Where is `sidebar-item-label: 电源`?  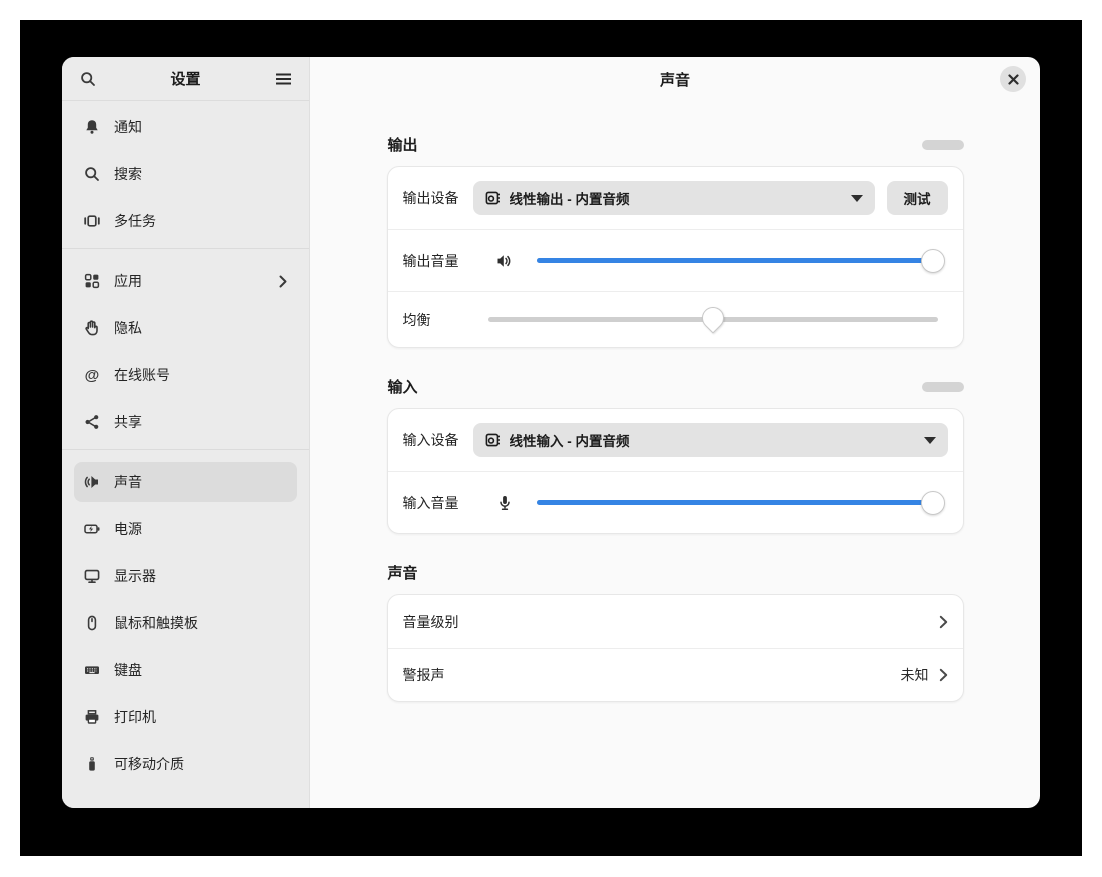
sidebar-item-label: 电源 is located at coordinates (128, 529).